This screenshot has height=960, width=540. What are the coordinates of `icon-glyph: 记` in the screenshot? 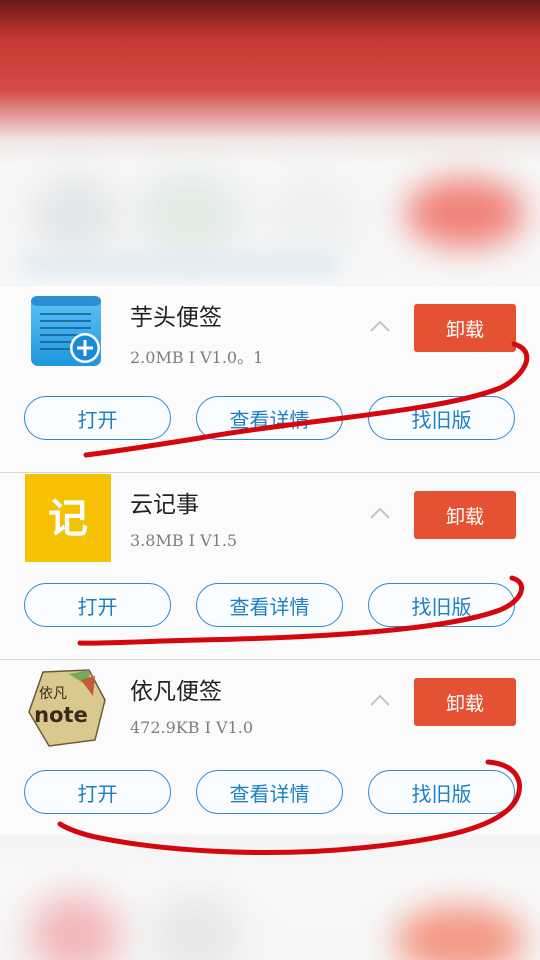 It's located at (68, 518).